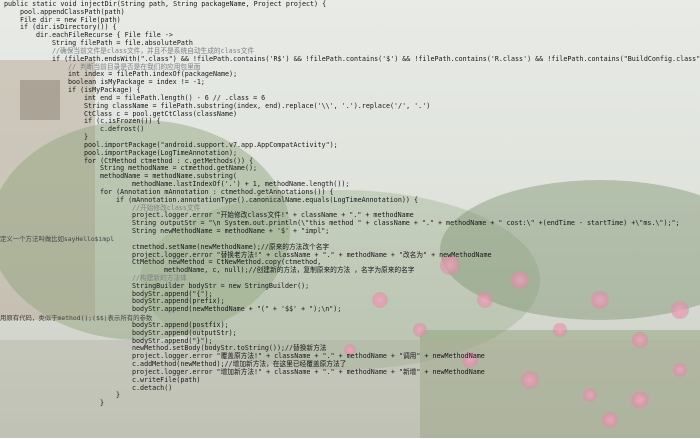  Describe the element at coordinates (350, 278) in the screenshot. I see `code-line: //构建新的方法体` at that location.